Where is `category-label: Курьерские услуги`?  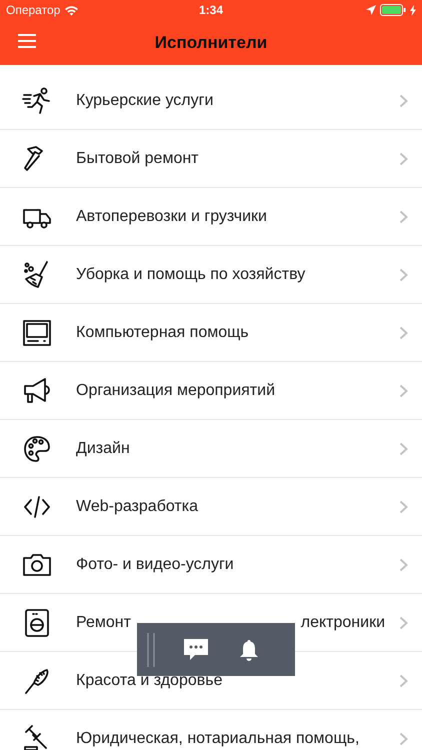
category-label: Курьерские услуги is located at coordinates (145, 100).